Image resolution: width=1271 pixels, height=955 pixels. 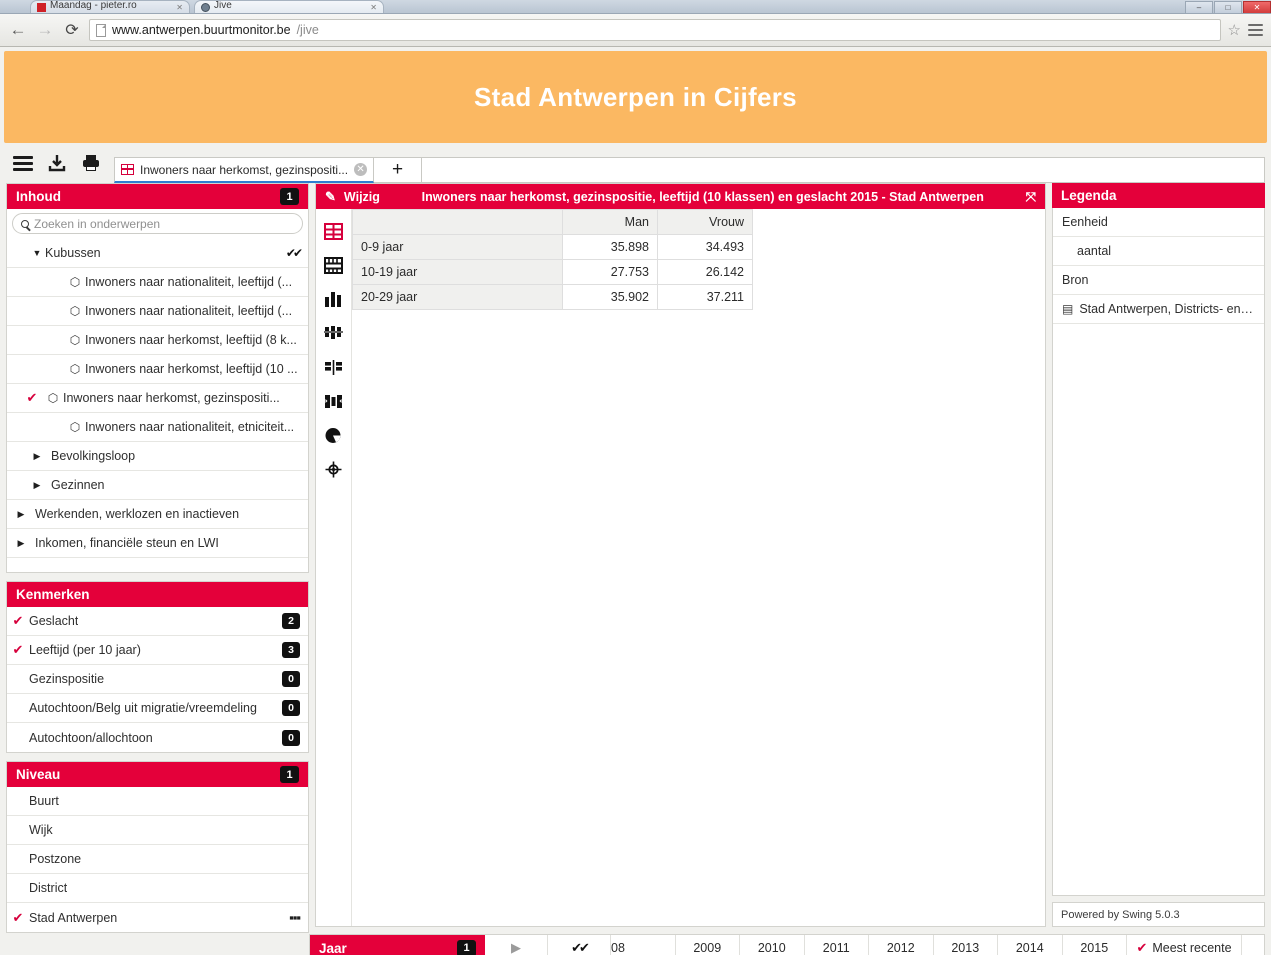 I want to click on download-button, so click(x=57, y=163).